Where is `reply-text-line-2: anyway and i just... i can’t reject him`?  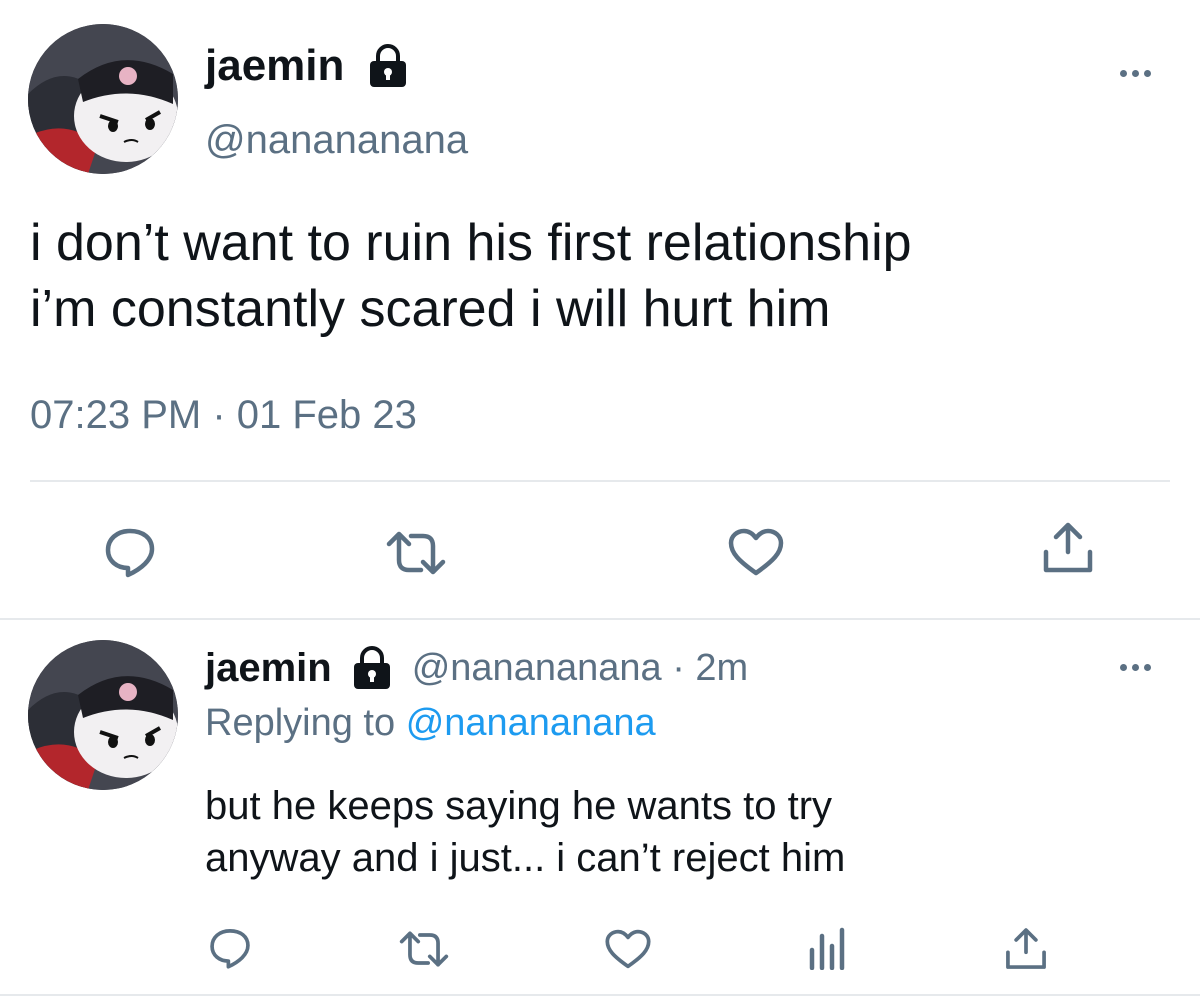
reply-text-line-2: anyway and i just... i can’t reject him is located at coordinates (525, 858).